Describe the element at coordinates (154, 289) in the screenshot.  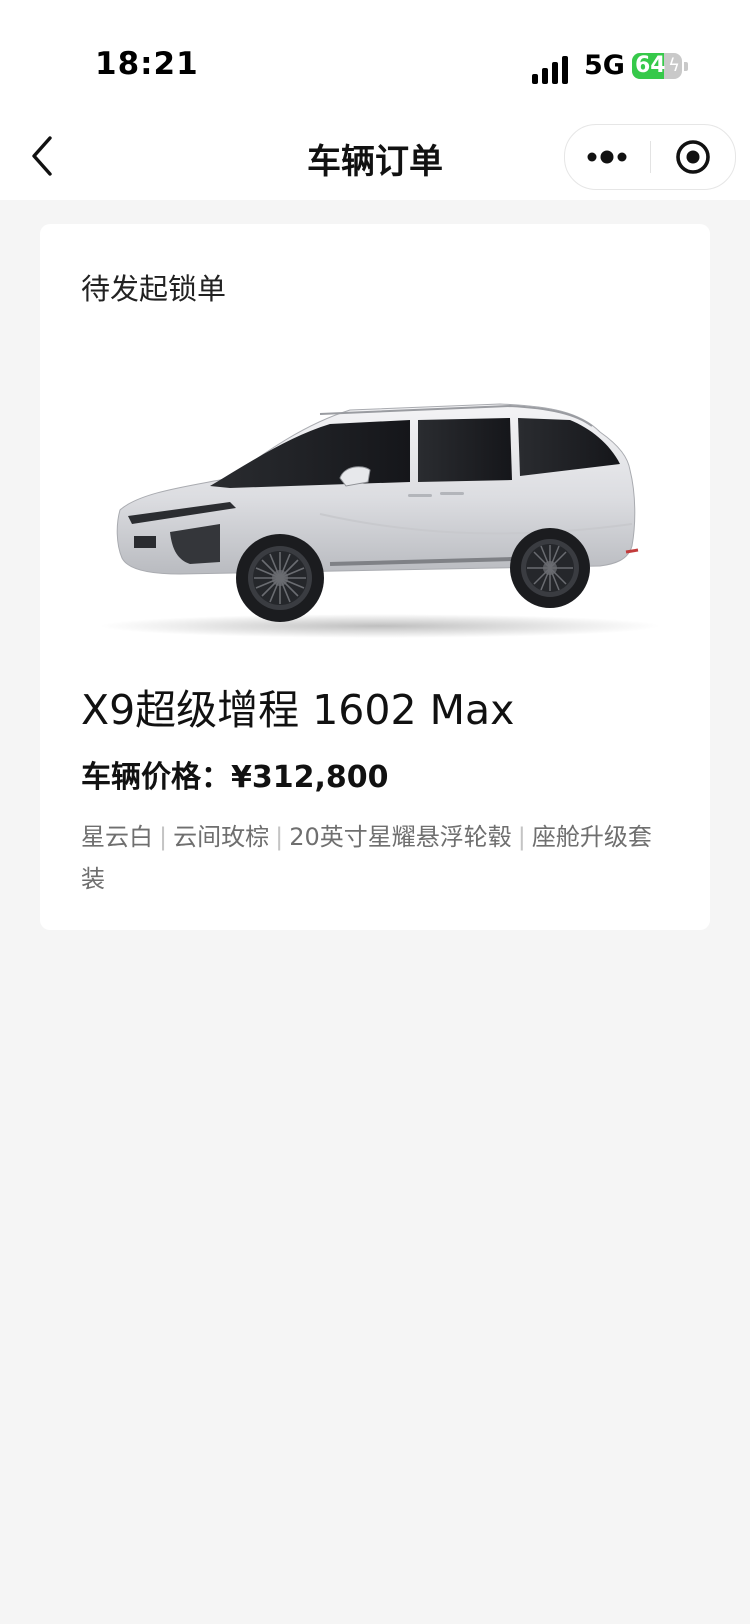
I see `order-status: 待发起锁单` at that location.